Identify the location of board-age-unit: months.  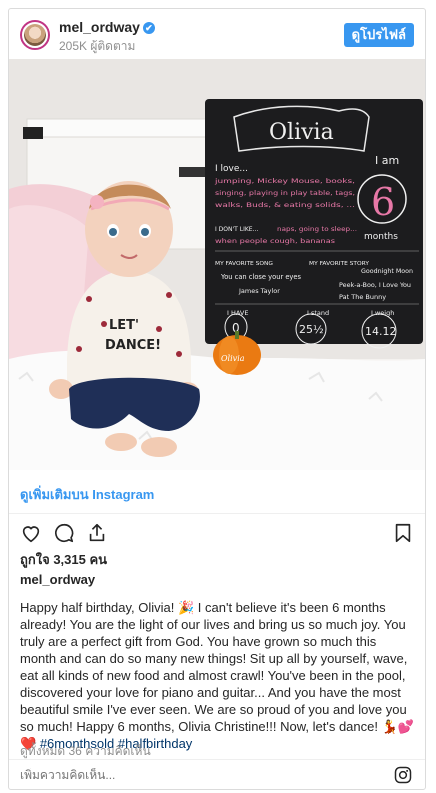
(381, 237).